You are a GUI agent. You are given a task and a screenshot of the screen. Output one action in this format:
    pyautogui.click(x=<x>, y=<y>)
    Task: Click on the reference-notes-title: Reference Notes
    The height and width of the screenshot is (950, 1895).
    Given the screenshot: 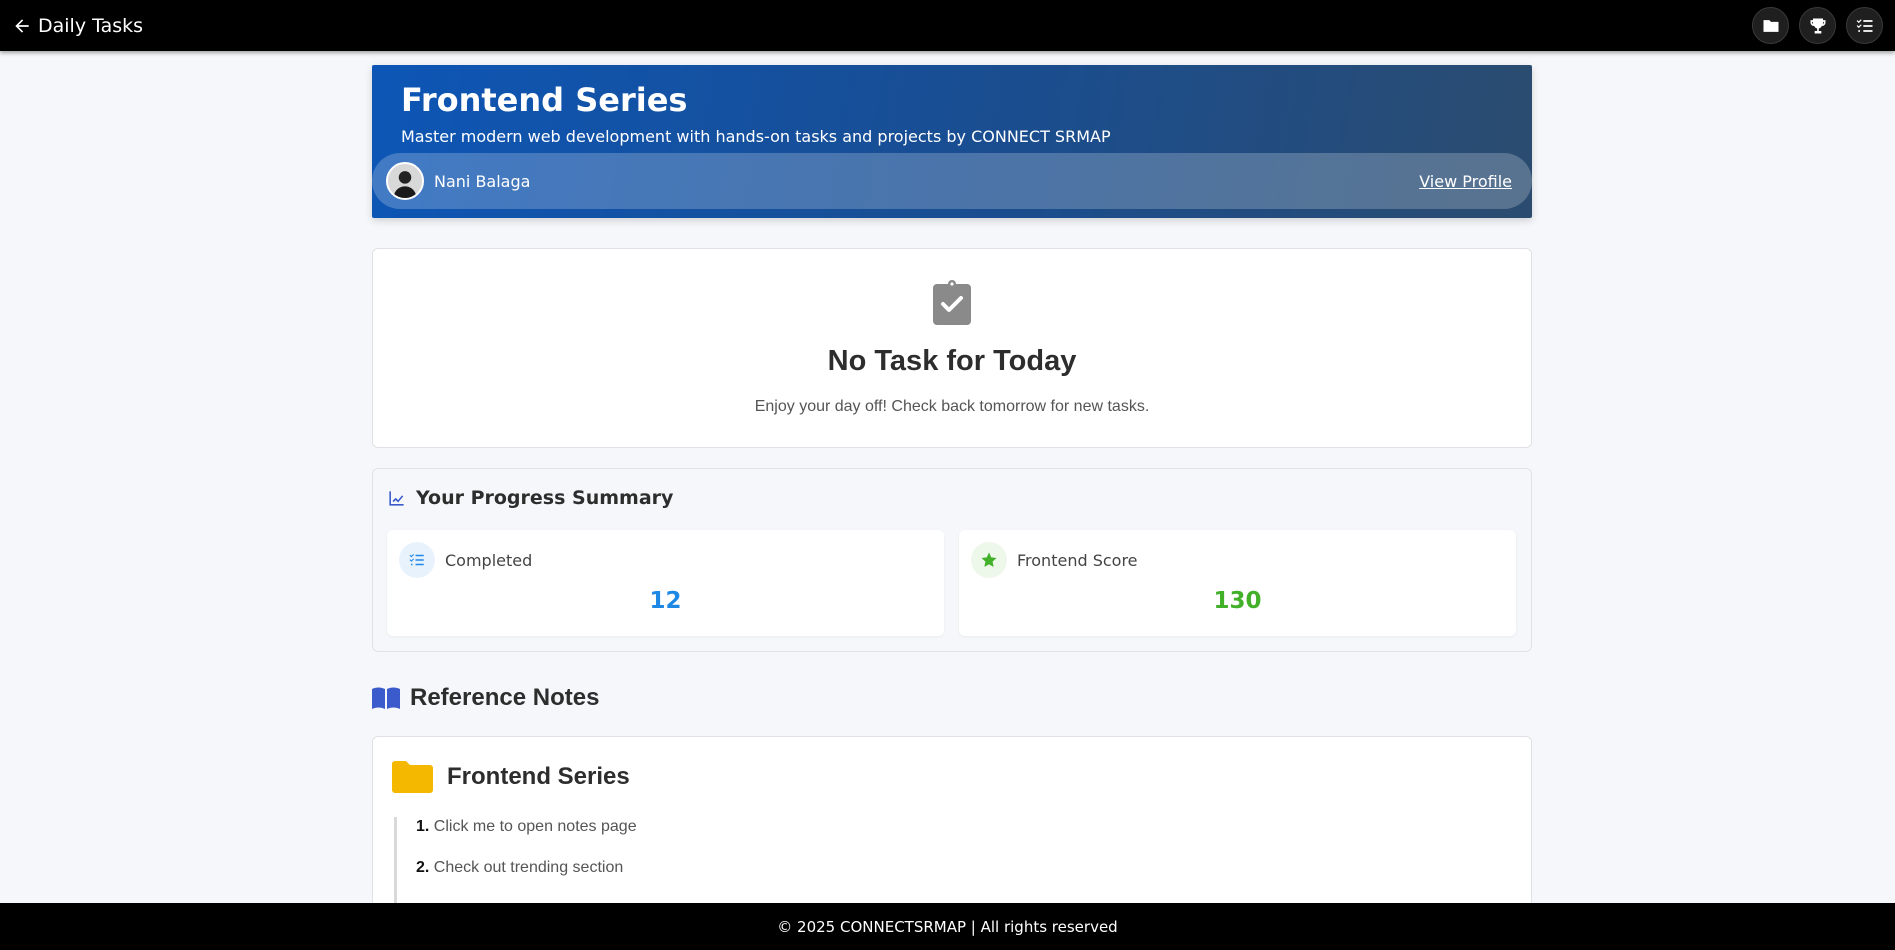 What is the action you would take?
    pyautogui.click(x=505, y=697)
    